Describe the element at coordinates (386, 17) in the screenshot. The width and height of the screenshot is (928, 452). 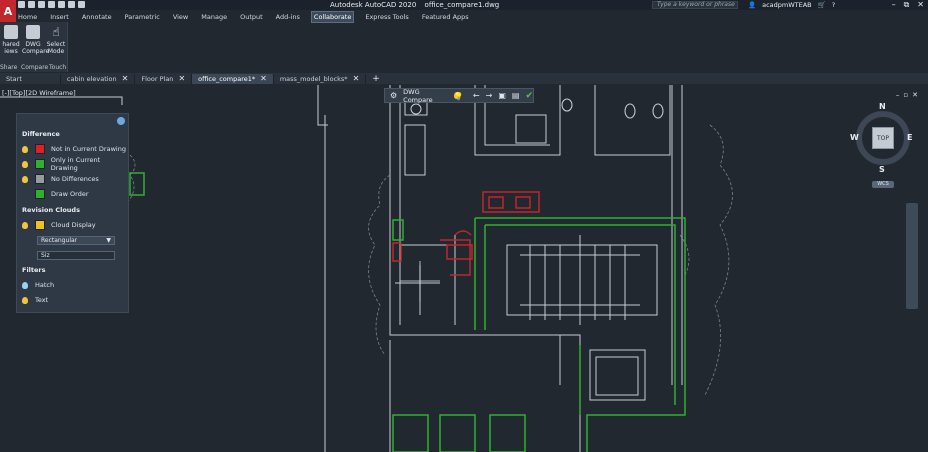
I see `ribbon-tab-express-tools: Express Tools` at that location.